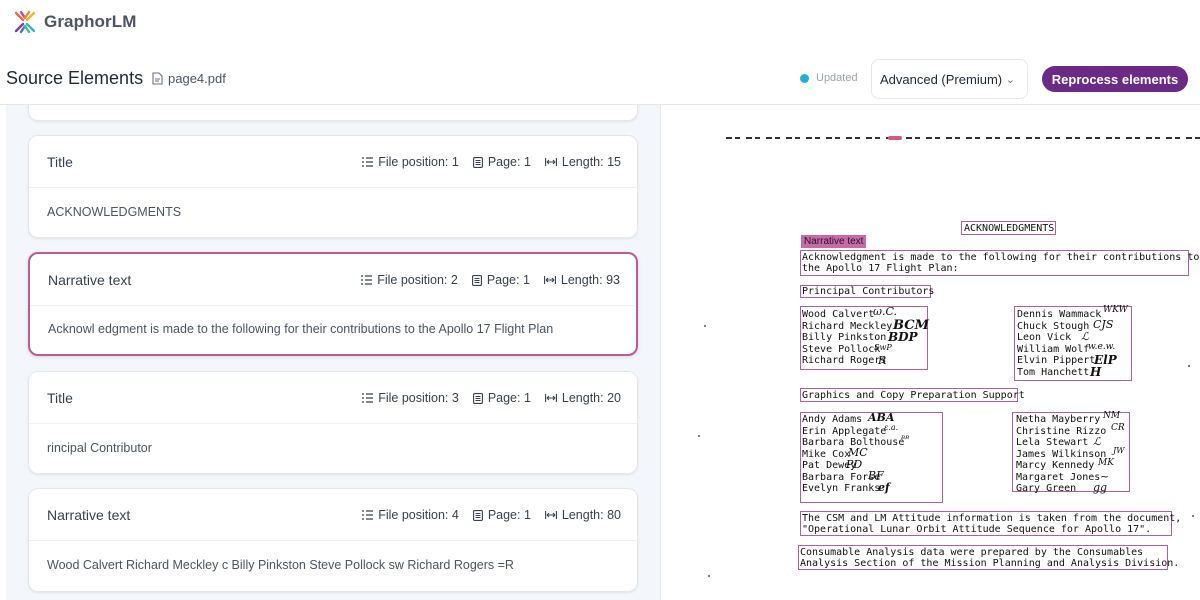 This screenshot has height=600, width=1200. Describe the element at coordinates (844, 431) in the screenshot. I see `doc-name: Erin Applegate` at that location.